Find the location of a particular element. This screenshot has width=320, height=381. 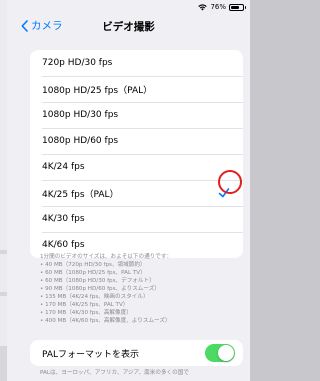

footnote-item: • 170 MB（4K/25 fps、PAL TV） is located at coordinates (84, 305).